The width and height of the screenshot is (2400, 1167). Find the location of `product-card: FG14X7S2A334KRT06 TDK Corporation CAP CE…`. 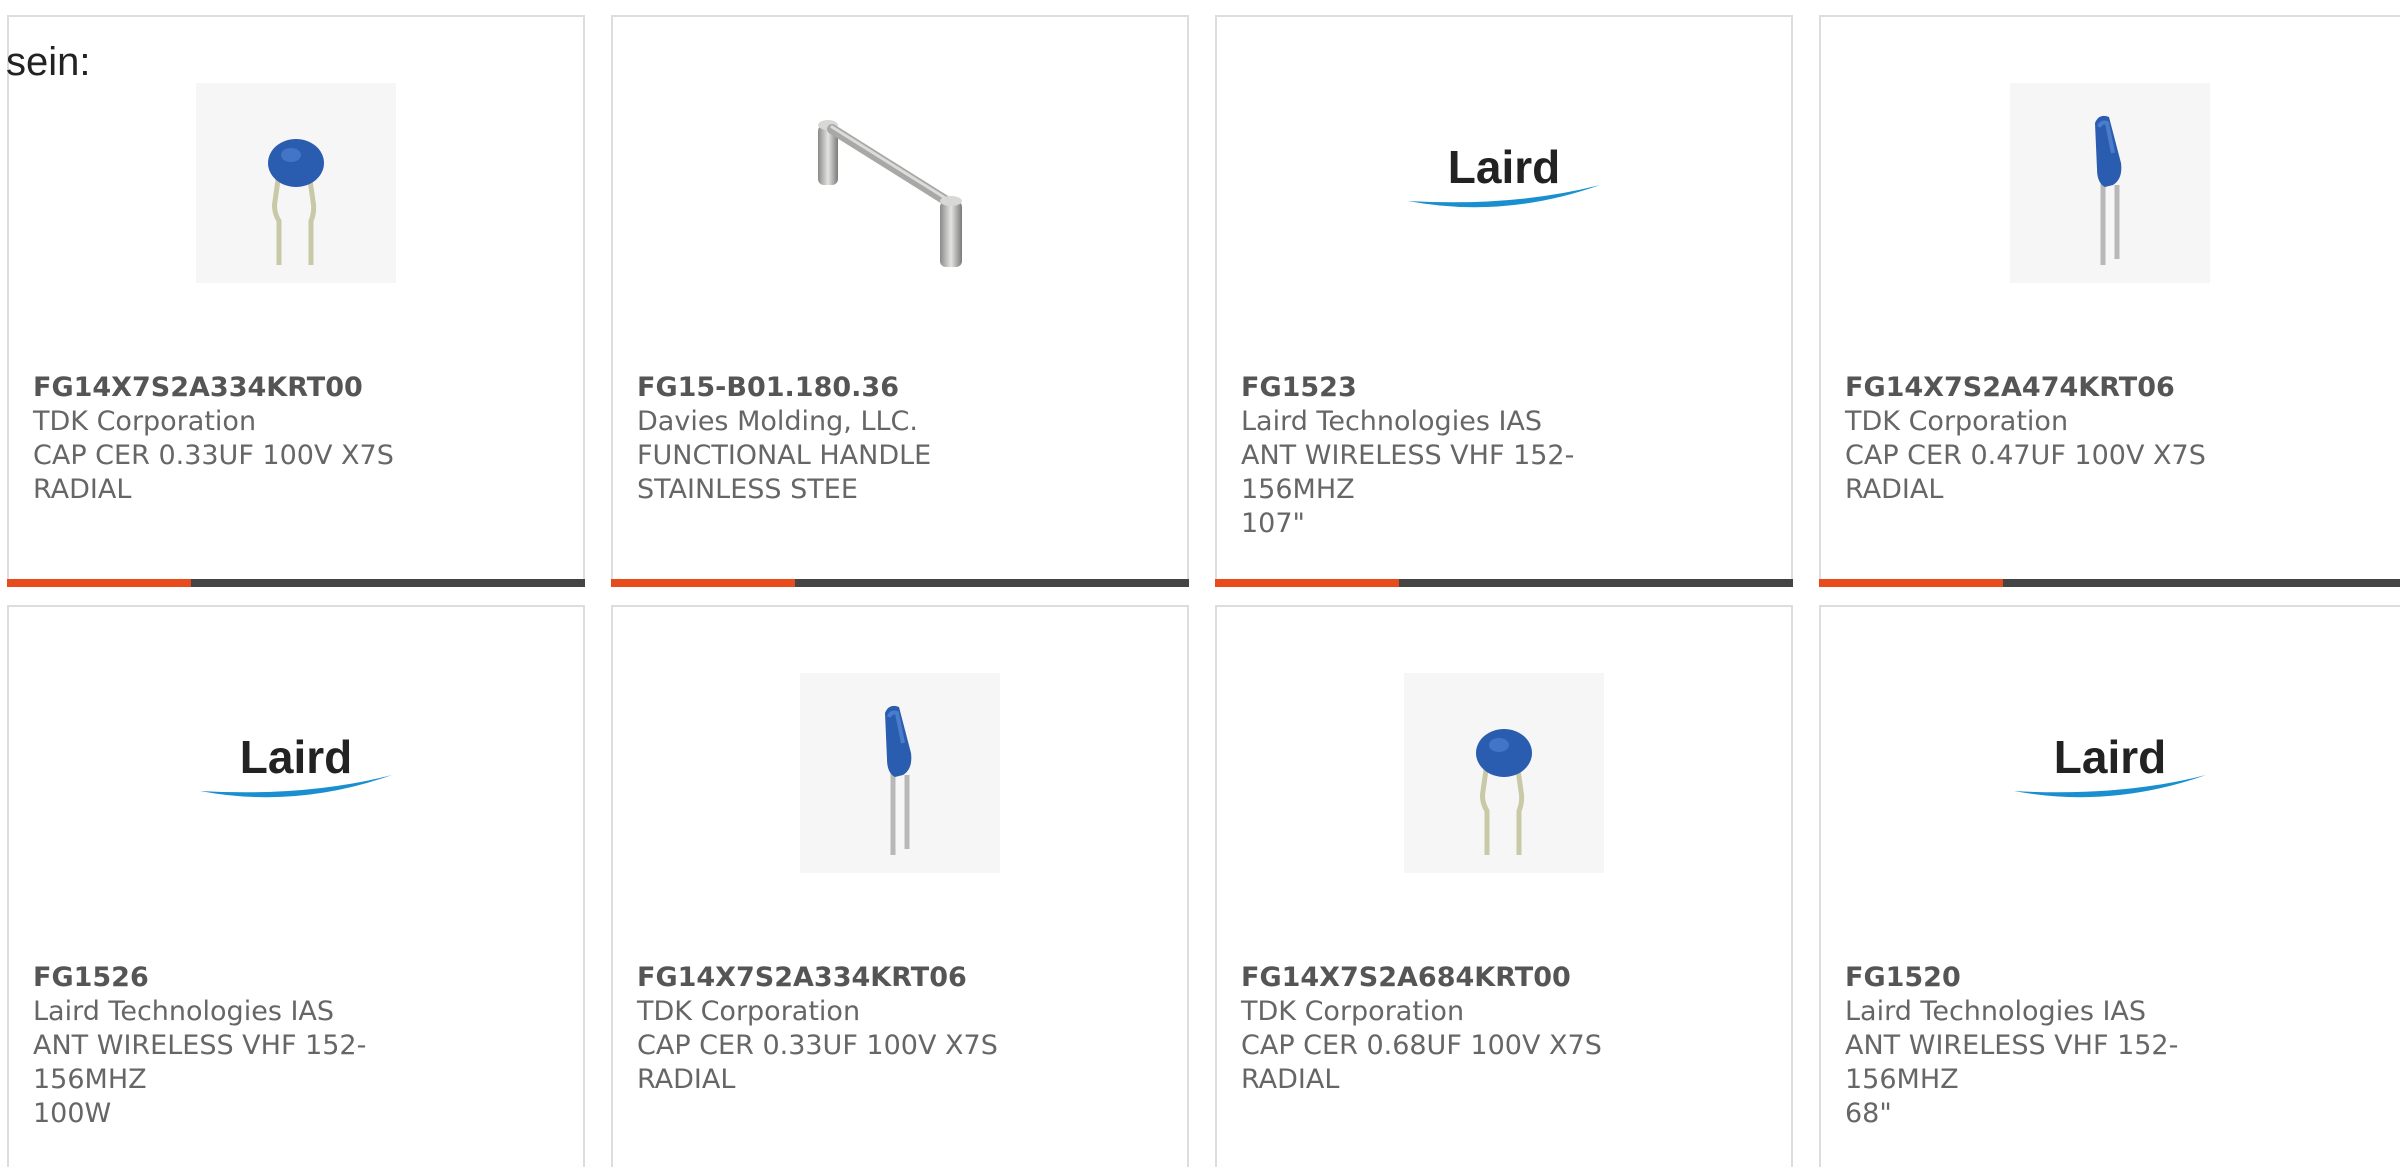

product-card: FG14X7S2A334KRT06 TDK Corporation CAP CE… is located at coordinates (900, 886).